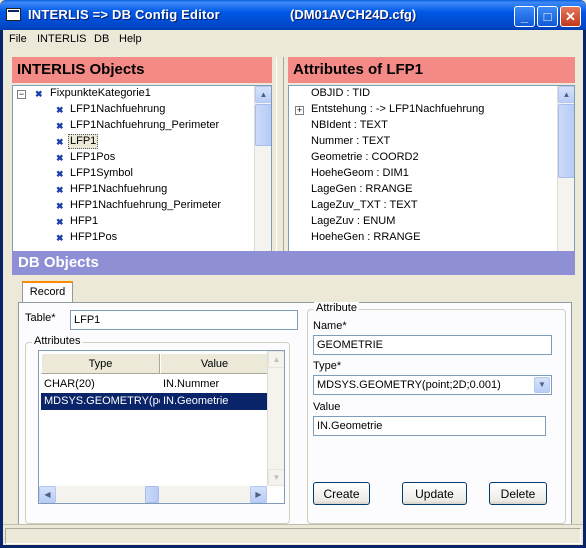 The image size is (586, 548). Describe the element at coordinates (364, 207) in the screenshot. I see `attribute-item: LageZuv_TXT : TEXT` at that location.